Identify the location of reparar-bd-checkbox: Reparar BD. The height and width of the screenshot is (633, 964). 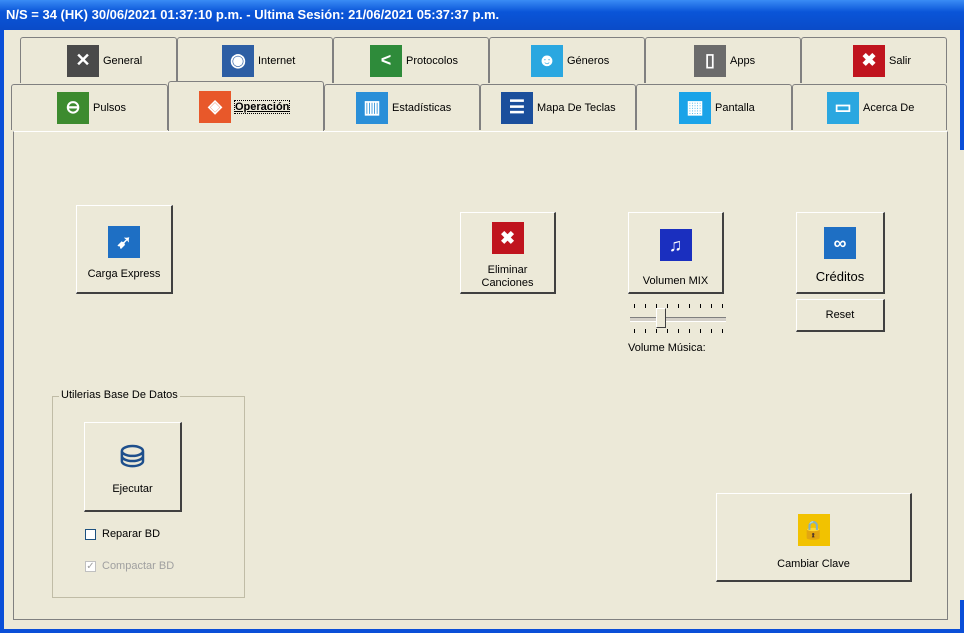
(122, 534).